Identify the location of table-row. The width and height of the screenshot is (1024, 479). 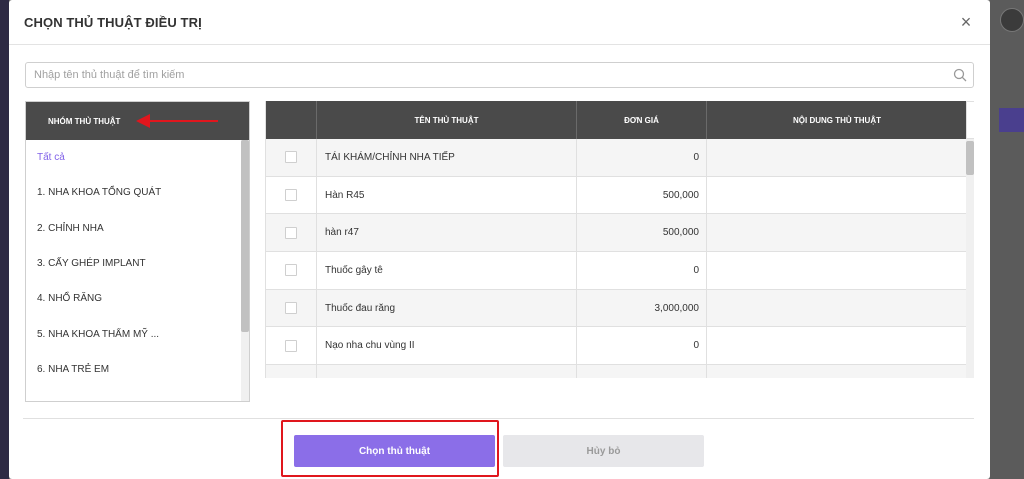
(620, 371).